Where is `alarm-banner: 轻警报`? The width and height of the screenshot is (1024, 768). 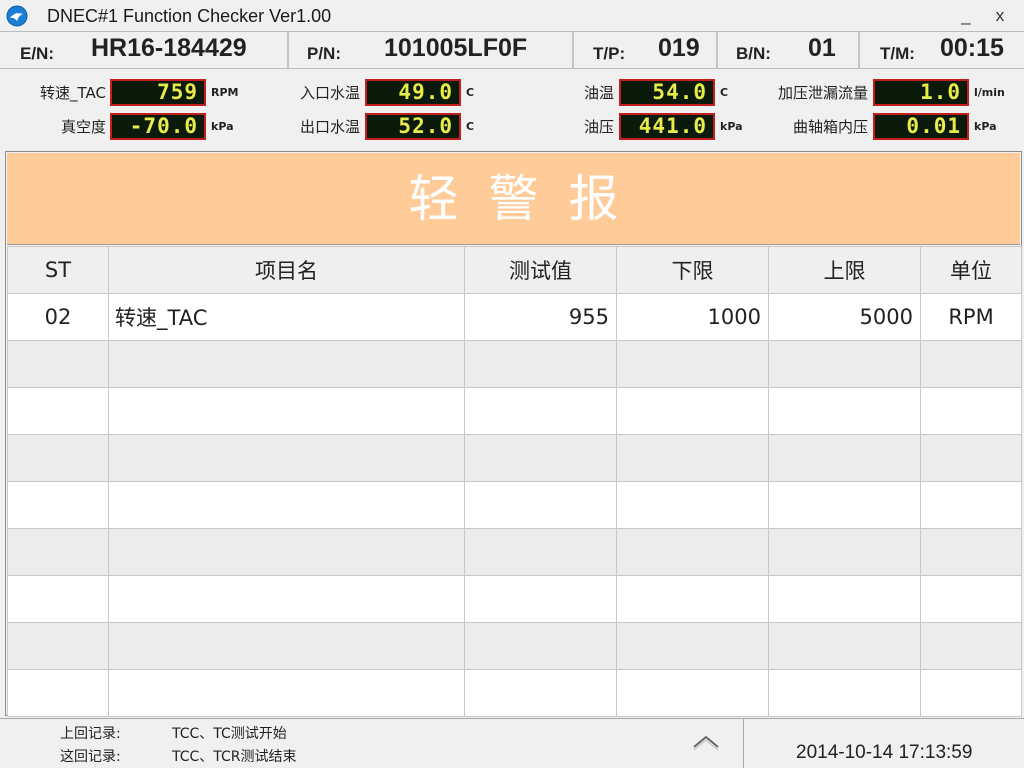 alarm-banner: 轻警报 is located at coordinates (513, 199).